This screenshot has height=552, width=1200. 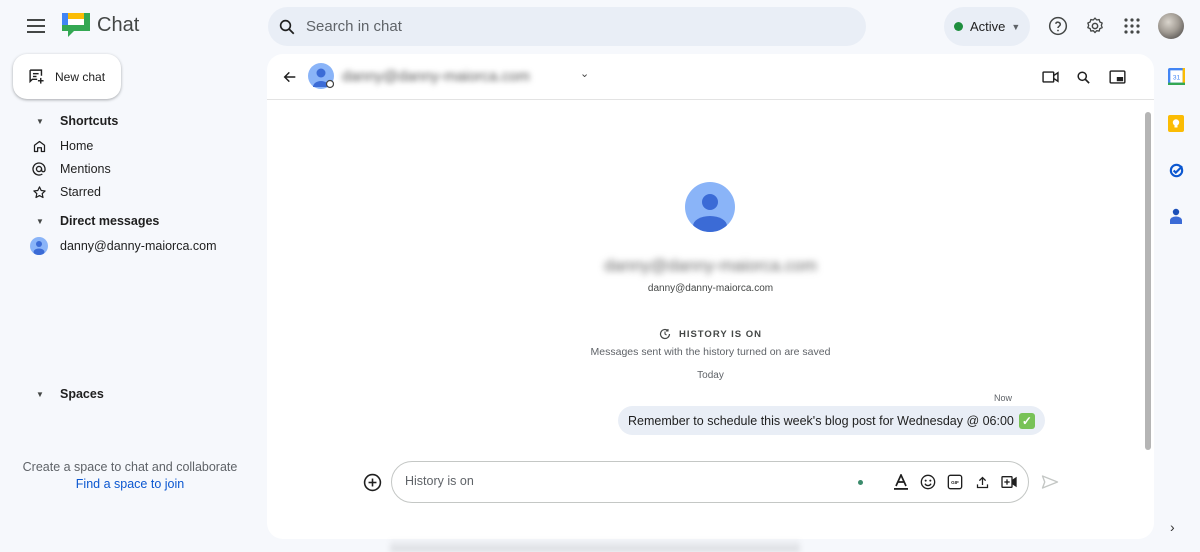 I want to click on add-circle-icon, so click(x=372, y=482).